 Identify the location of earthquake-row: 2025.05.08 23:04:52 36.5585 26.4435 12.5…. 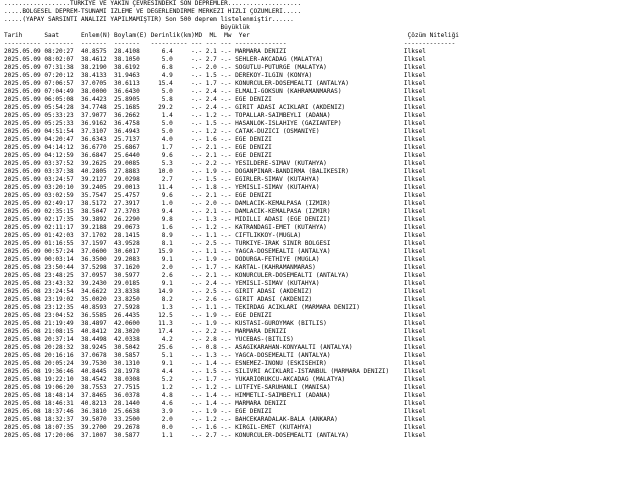
(215, 315).